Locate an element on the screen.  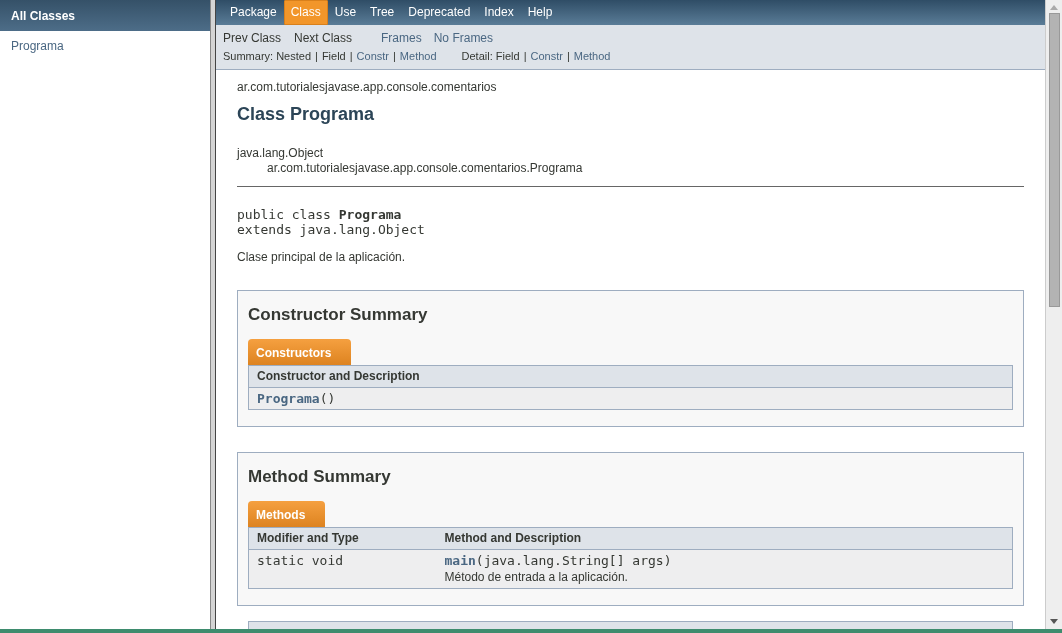
nav-label: Summary: Nested is located at coordinates (267, 57).